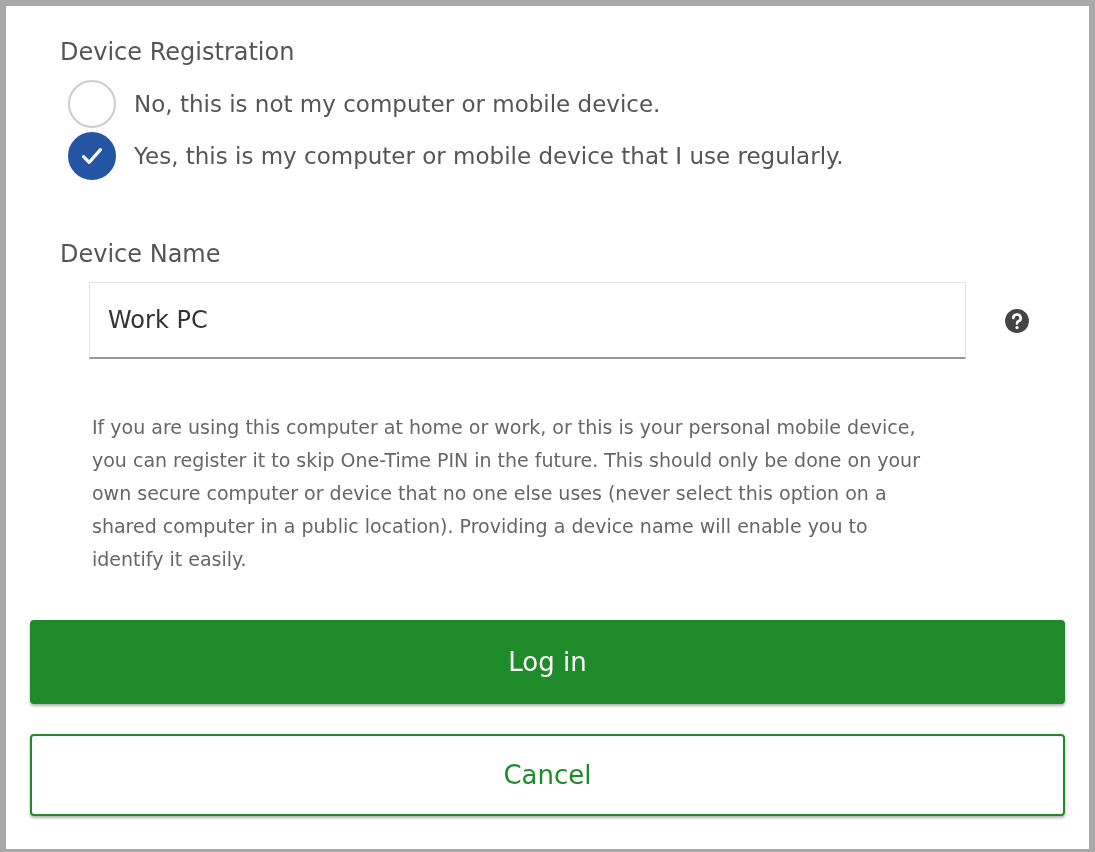 The width and height of the screenshot is (1095, 852). What do you see at coordinates (92, 156) in the screenshot?
I see `radio-button` at bounding box center [92, 156].